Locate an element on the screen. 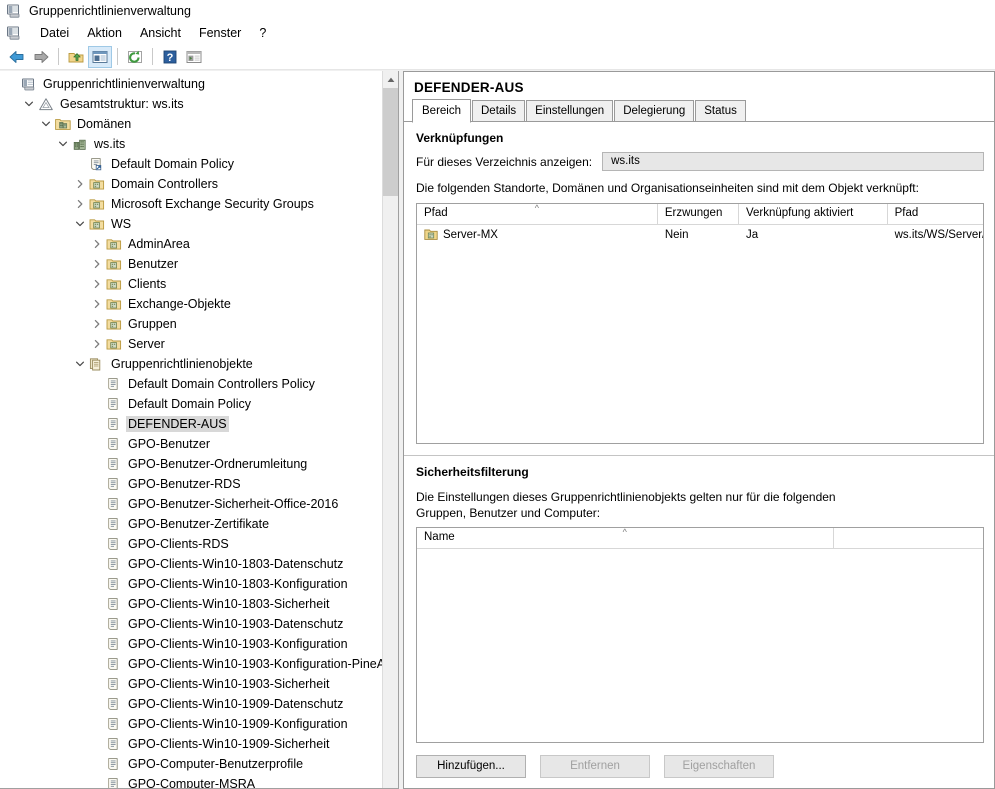 The width and height of the screenshot is (995, 789). tree-item: Exchange-Objekte is located at coordinates (191, 304).